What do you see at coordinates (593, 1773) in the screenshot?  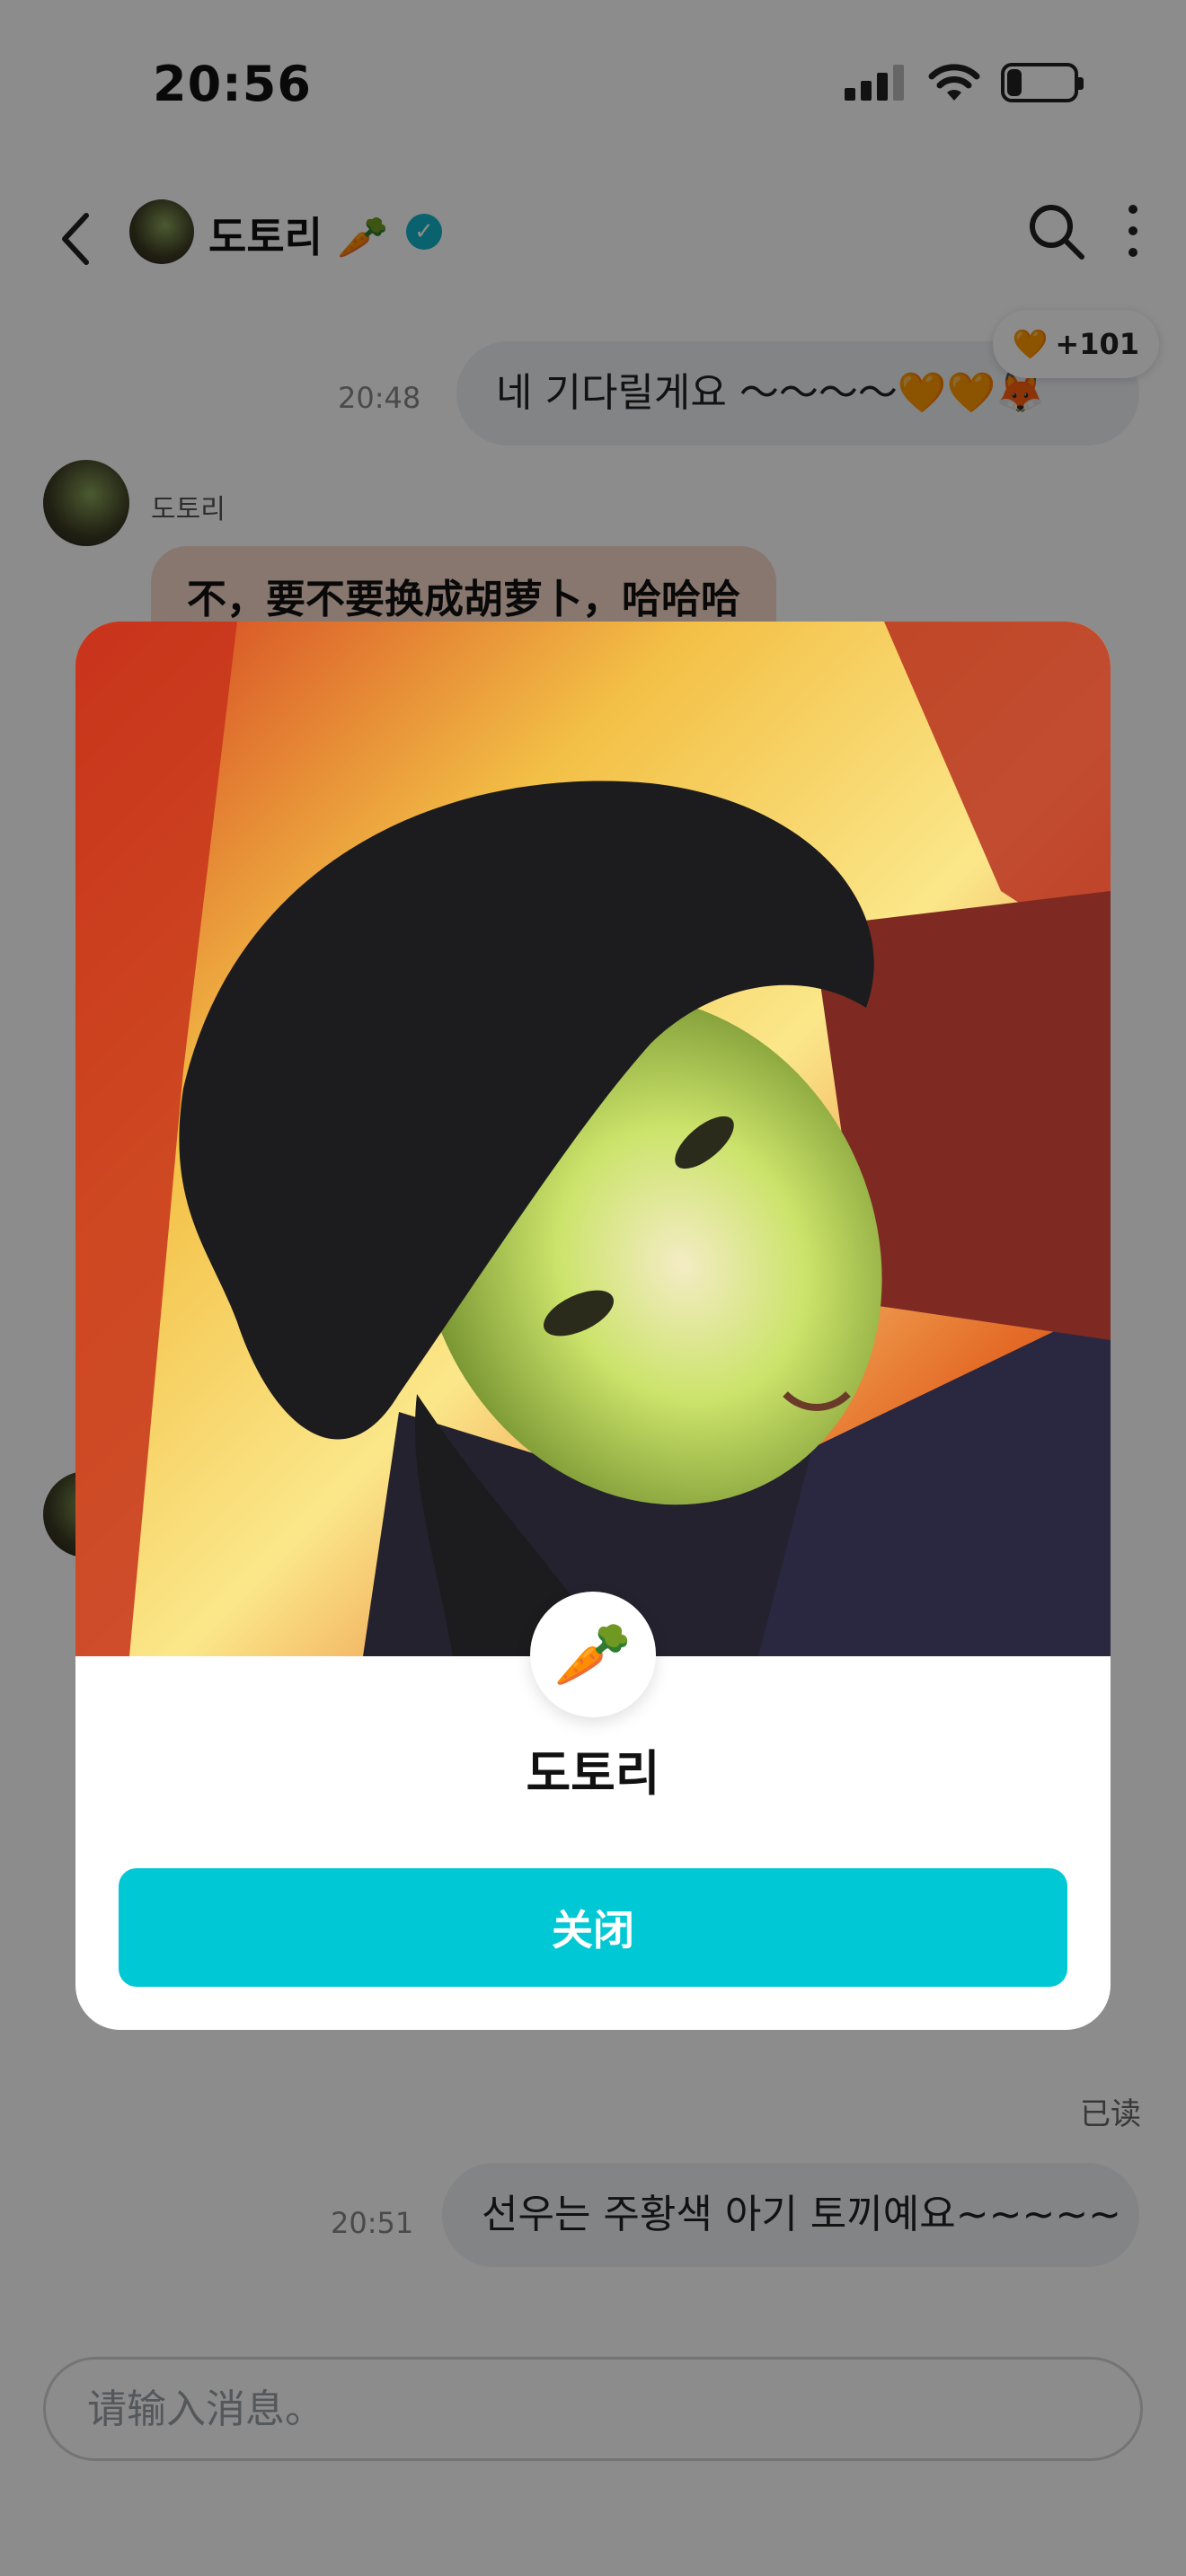 I see `profile-name: 도토리` at bounding box center [593, 1773].